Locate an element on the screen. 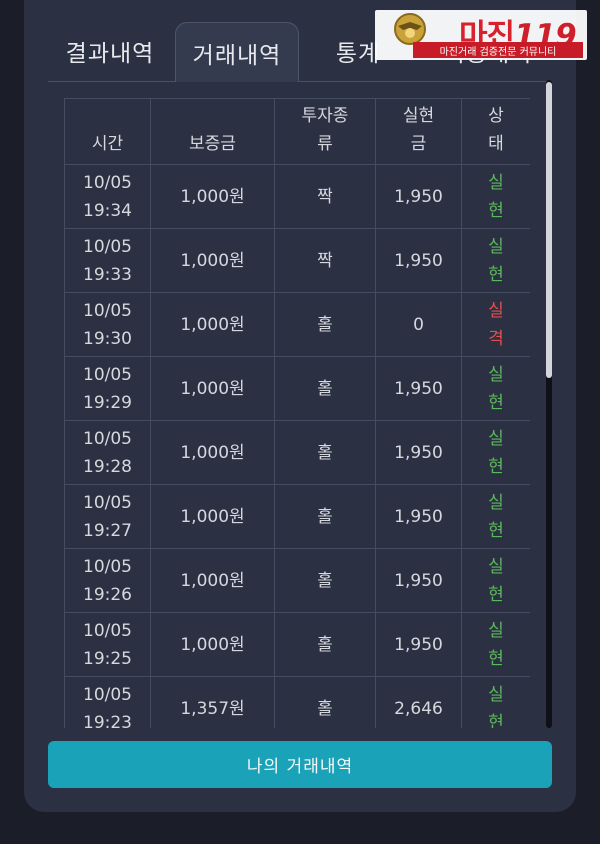 The width and height of the screenshot is (600, 844). table-row: 10/05 19:25 1,000원 홀 1,950 실 현 is located at coordinates (297, 644).